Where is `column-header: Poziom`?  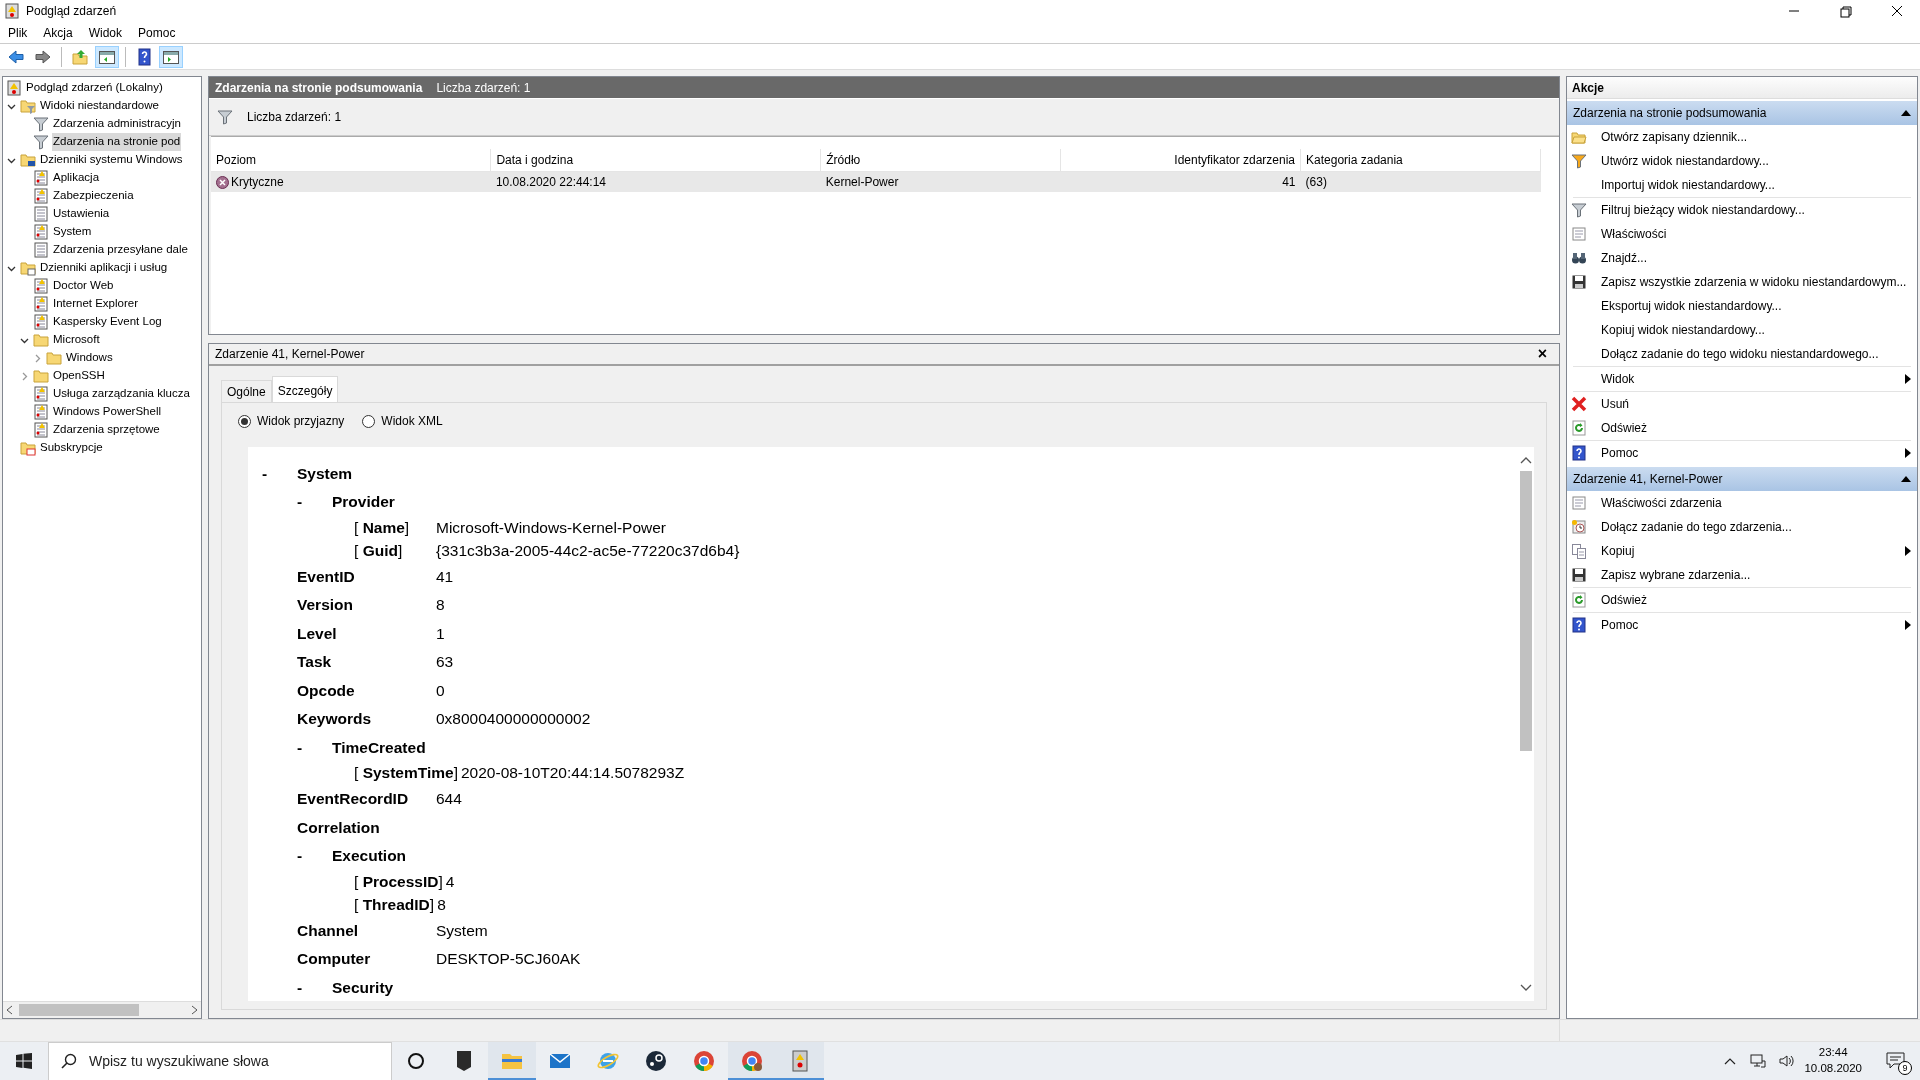
column-header: Poziom is located at coordinates (351, 160).